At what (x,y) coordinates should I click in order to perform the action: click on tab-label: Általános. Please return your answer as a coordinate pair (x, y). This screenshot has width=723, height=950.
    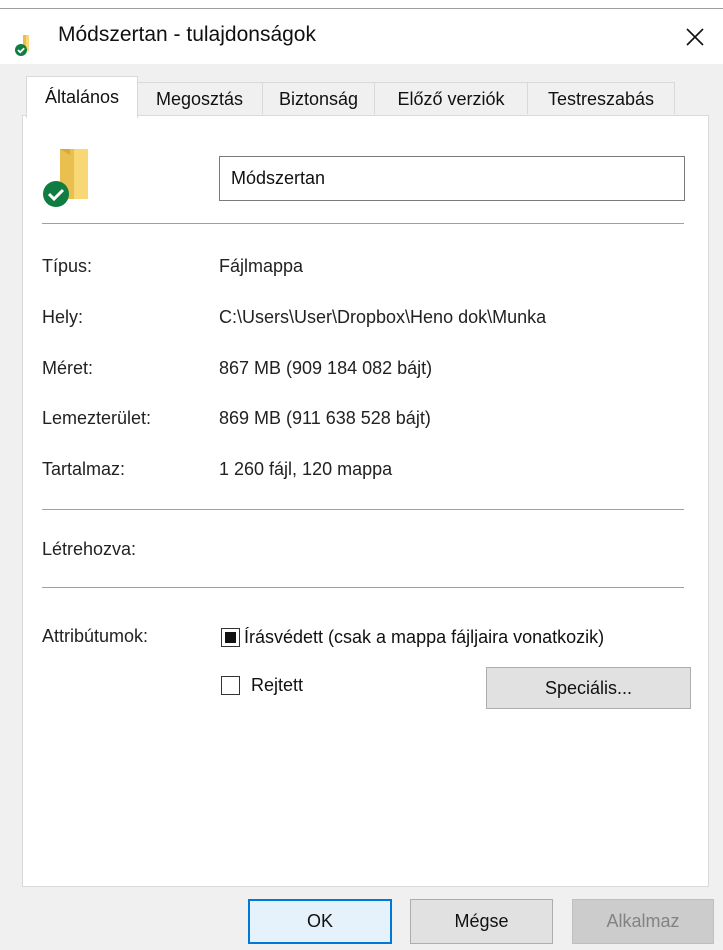
    Looking at the image, I should click on (82, 97).